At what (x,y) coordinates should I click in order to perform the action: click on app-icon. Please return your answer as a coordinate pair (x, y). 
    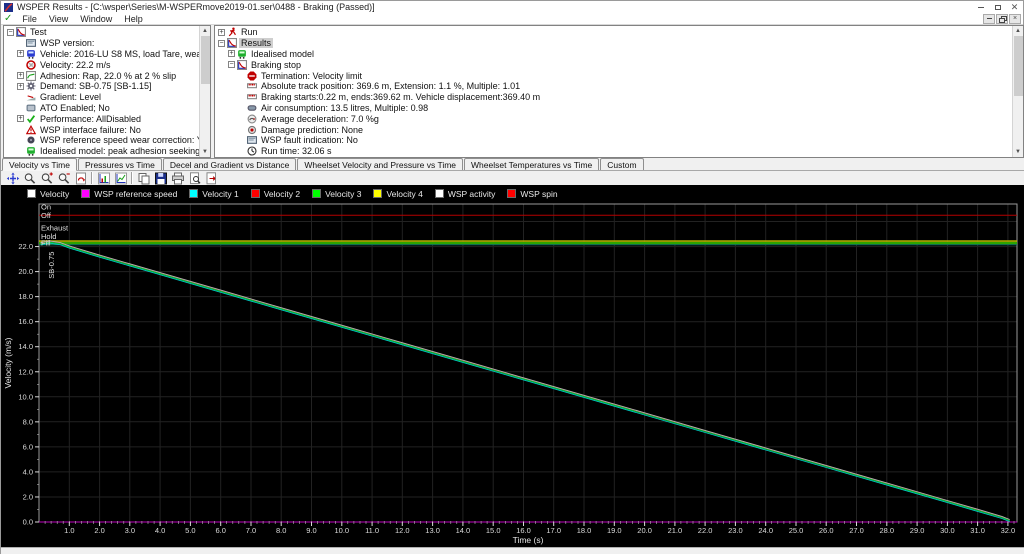
    Looking at the image, I should click on (8, 7).